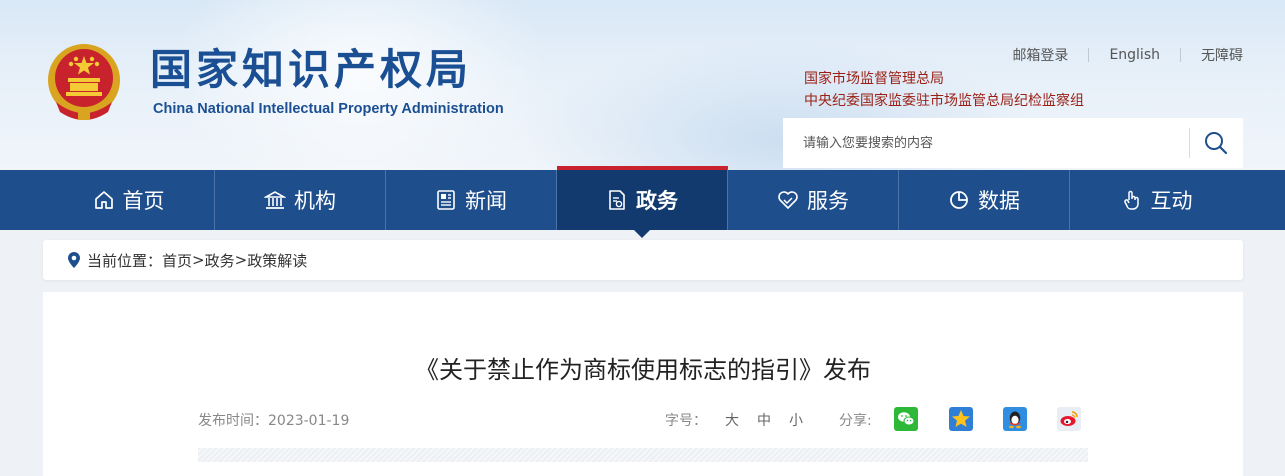 This screenshot has height=476, width=1285. I want to click on publish-time: 发布时间：2023-01-19, so click(274, 421).